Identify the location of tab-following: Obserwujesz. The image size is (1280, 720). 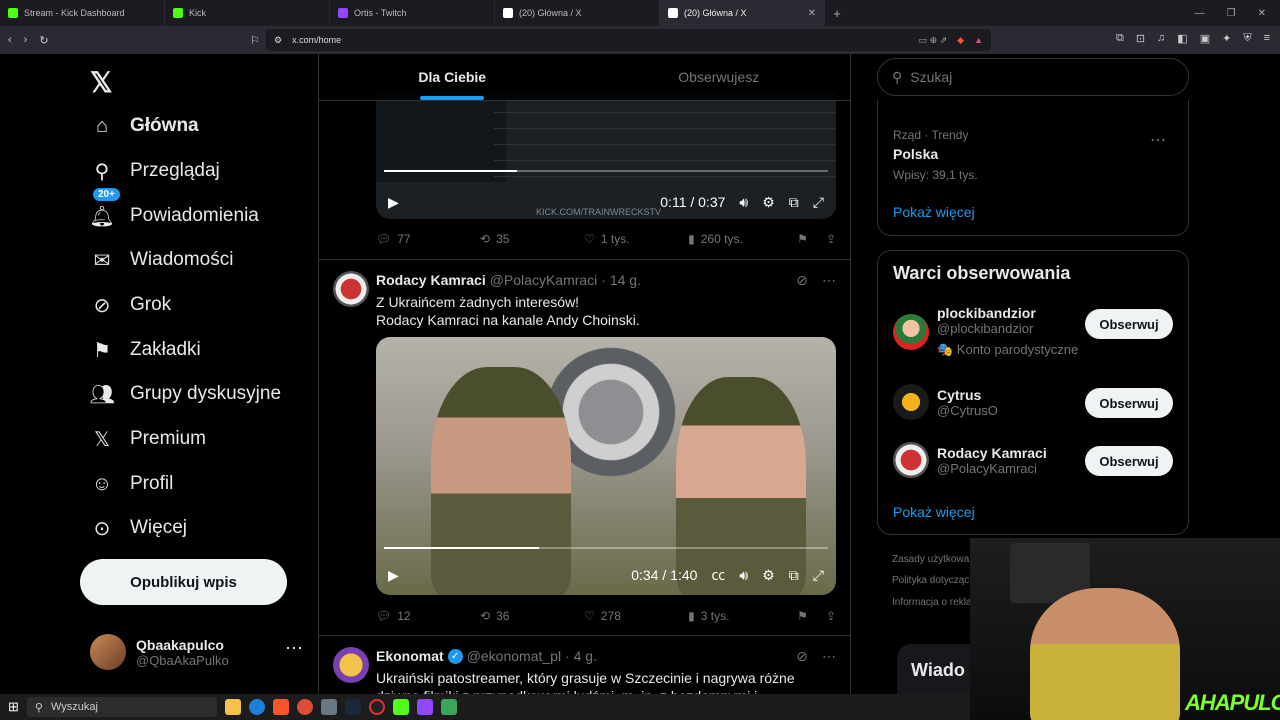
(718, 77).